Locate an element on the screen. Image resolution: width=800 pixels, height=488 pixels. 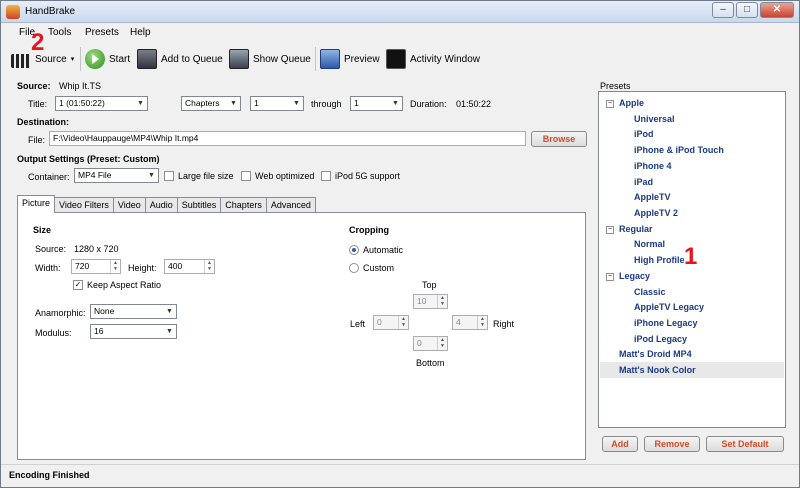
preset-item: High Profile is located at coordinates (659, 260).